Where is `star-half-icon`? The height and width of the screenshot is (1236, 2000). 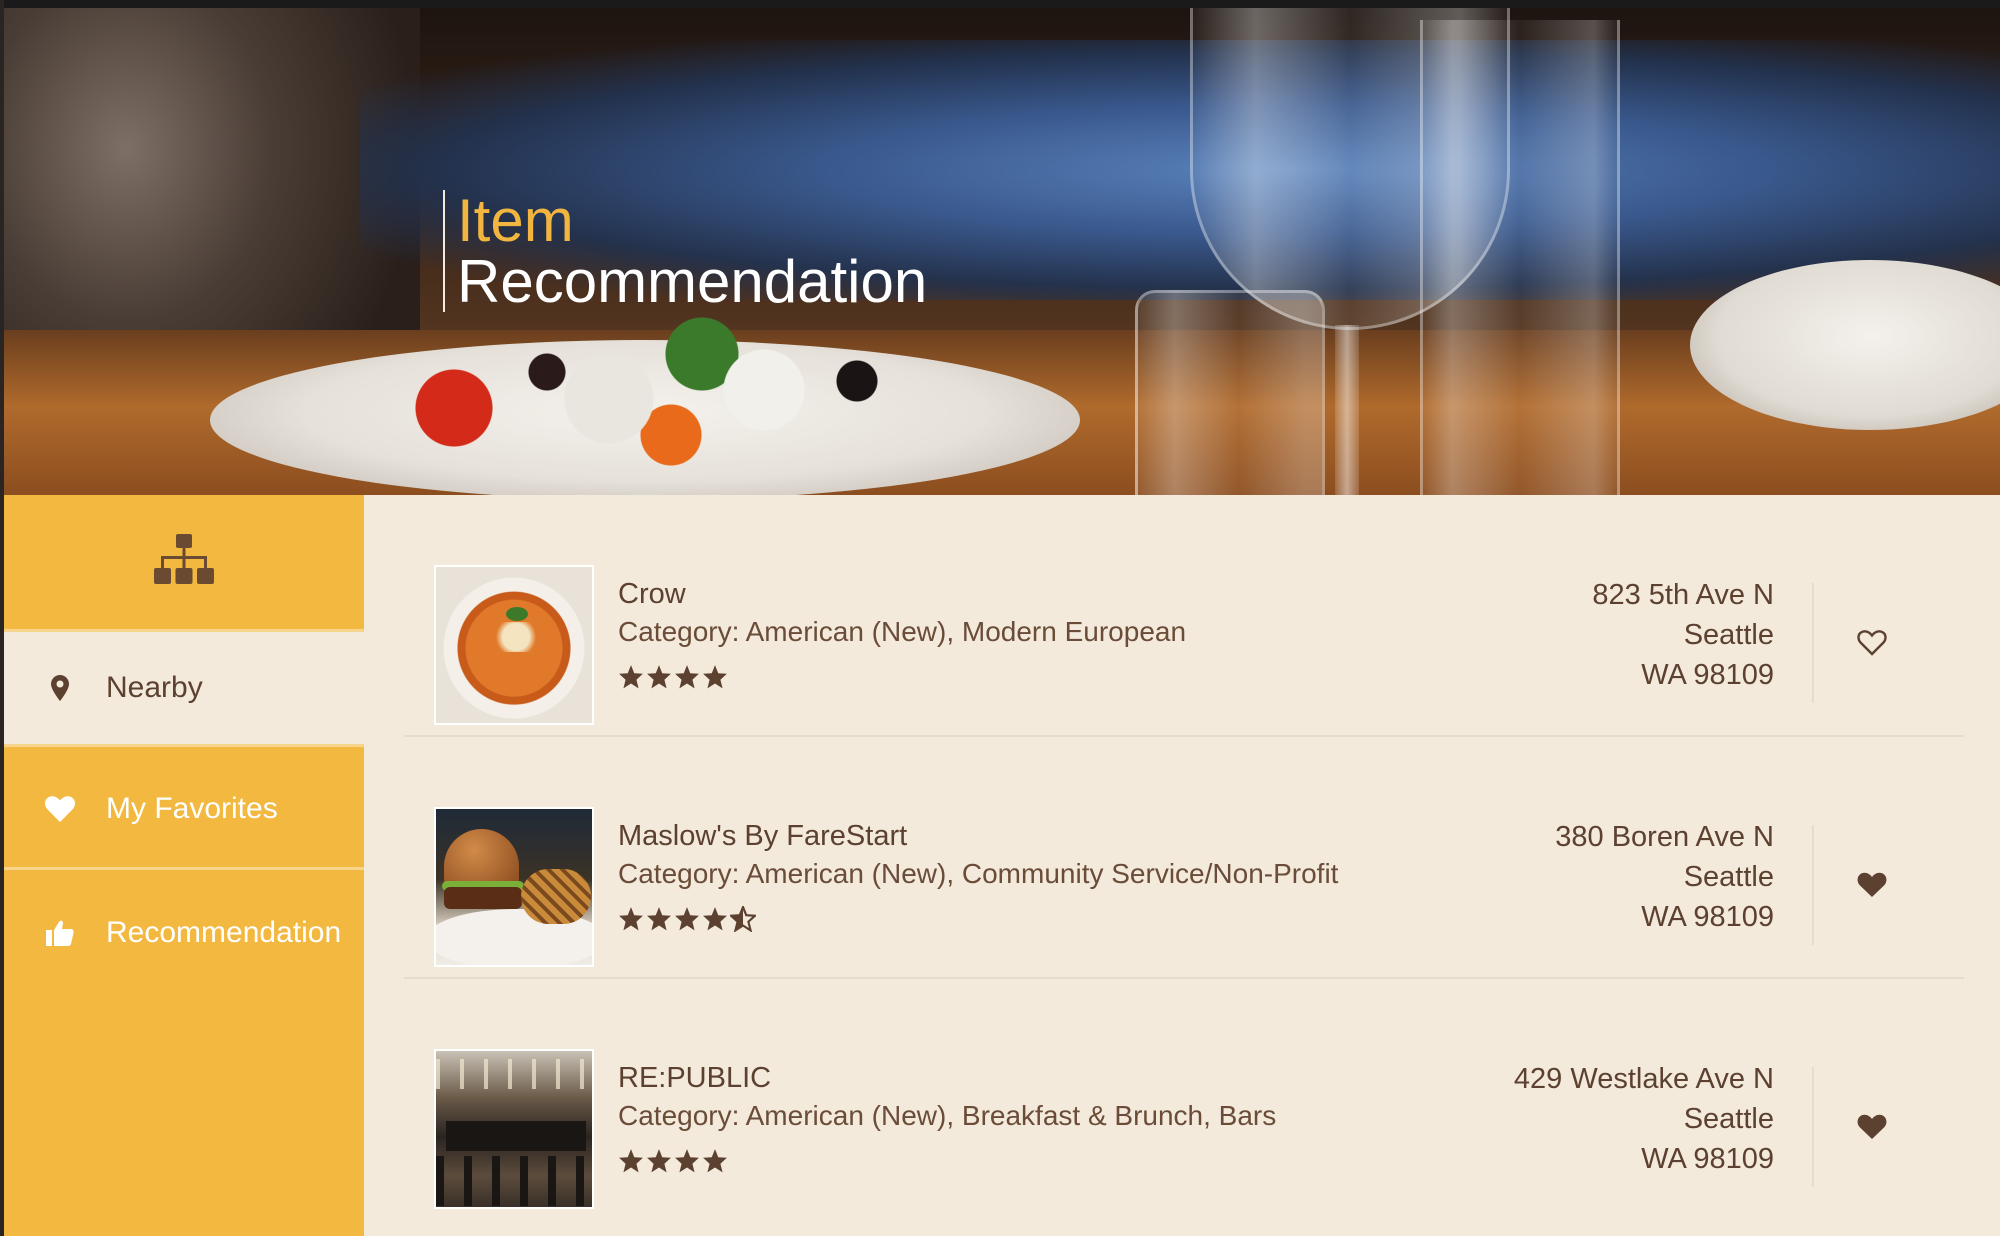
star-half-icon is located at coordinates (743, 919).